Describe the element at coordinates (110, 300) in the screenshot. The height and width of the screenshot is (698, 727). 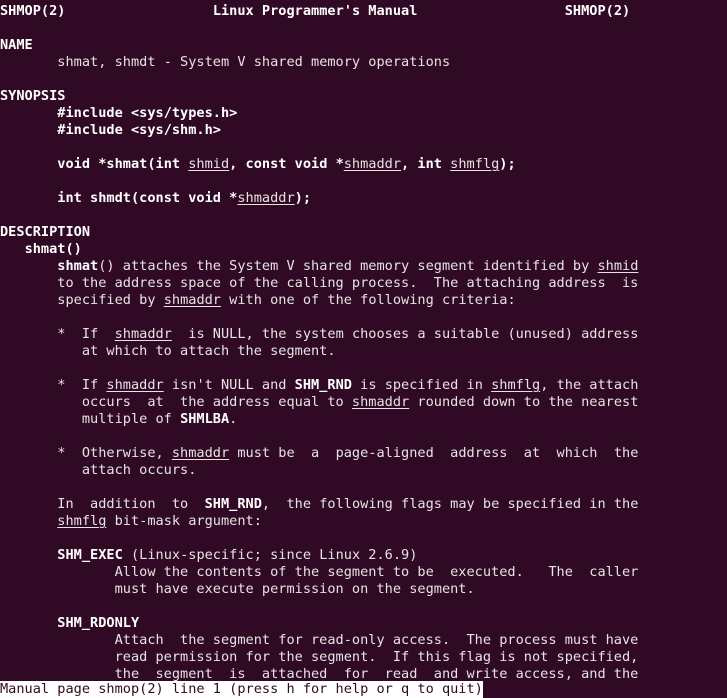
I see `desc-para-1-c: specified by` at that location.